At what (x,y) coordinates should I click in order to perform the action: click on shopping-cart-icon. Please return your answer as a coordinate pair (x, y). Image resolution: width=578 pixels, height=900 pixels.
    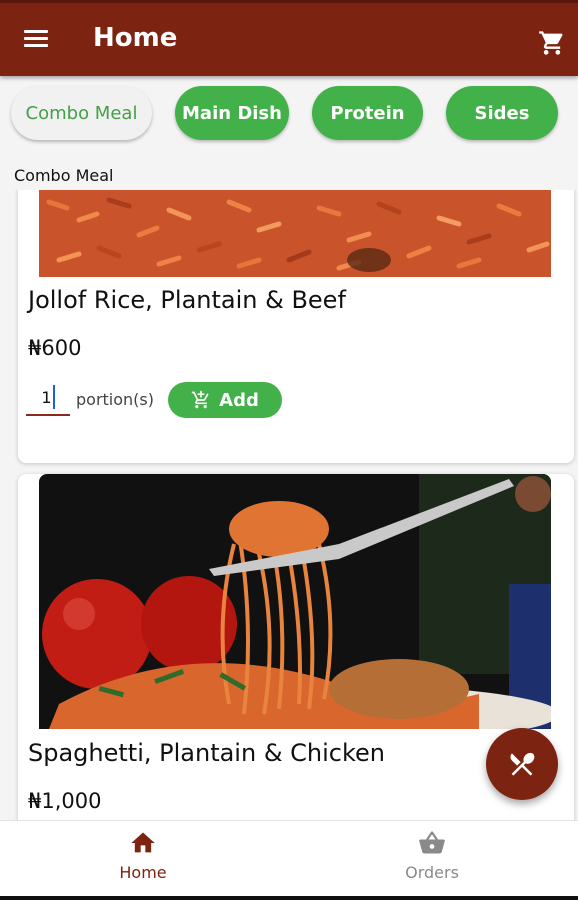
    Looking at the image, I should click on (551, 43).